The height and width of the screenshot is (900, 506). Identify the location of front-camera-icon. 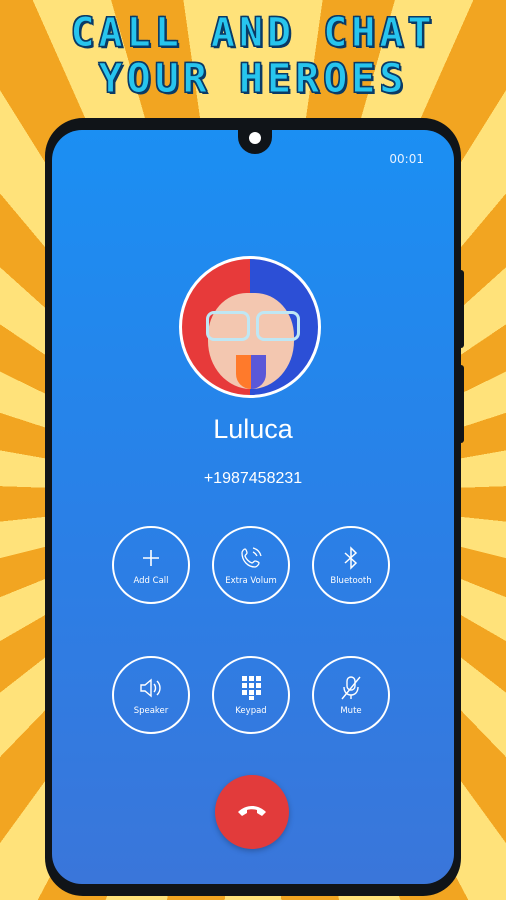
(255, 138).